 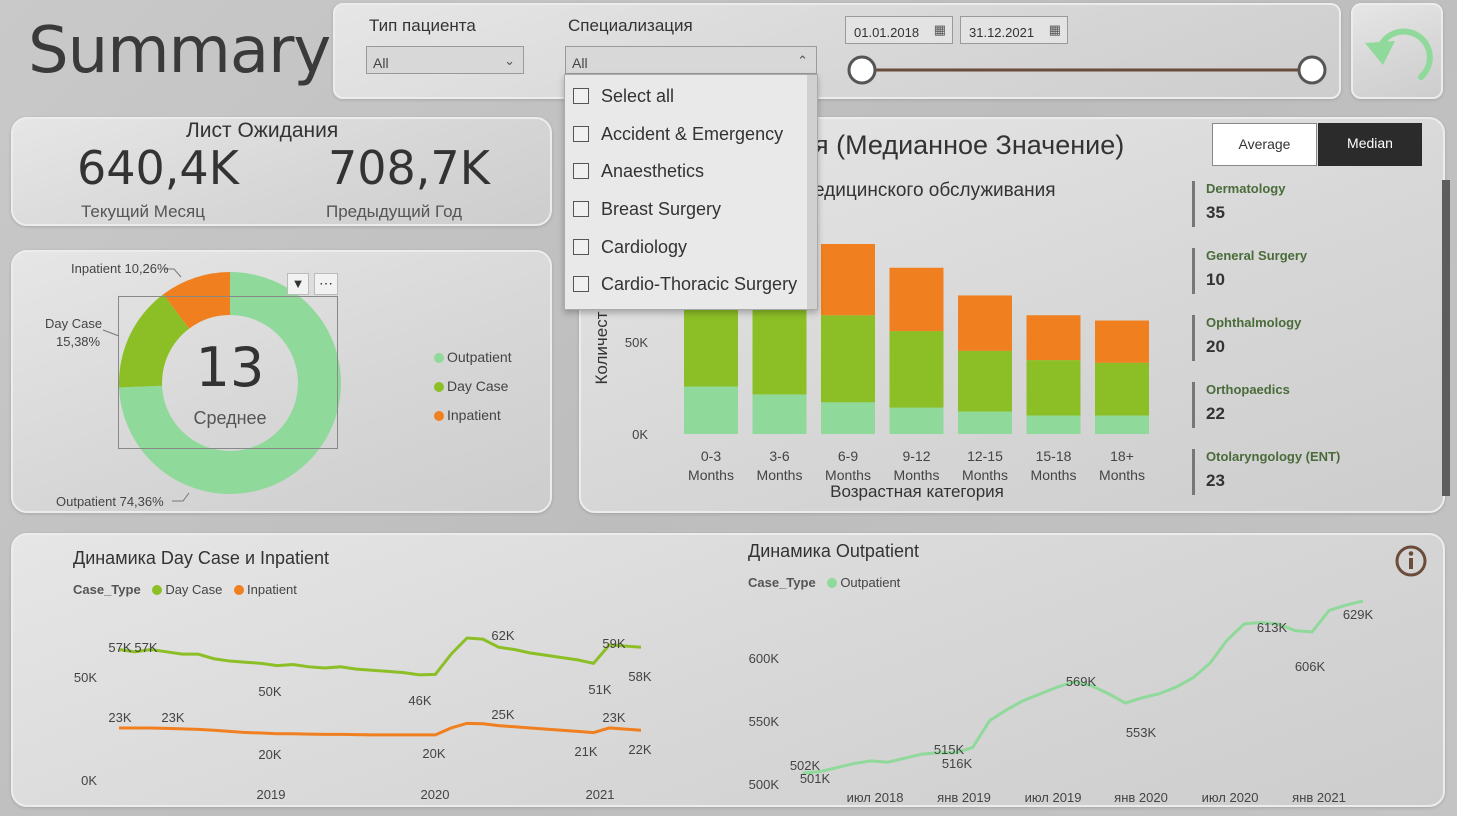 What do you see at coordinates (326, 284) in the screenshot?
I see `more-options-icon: ⋯` at bounding box center [326, 284].